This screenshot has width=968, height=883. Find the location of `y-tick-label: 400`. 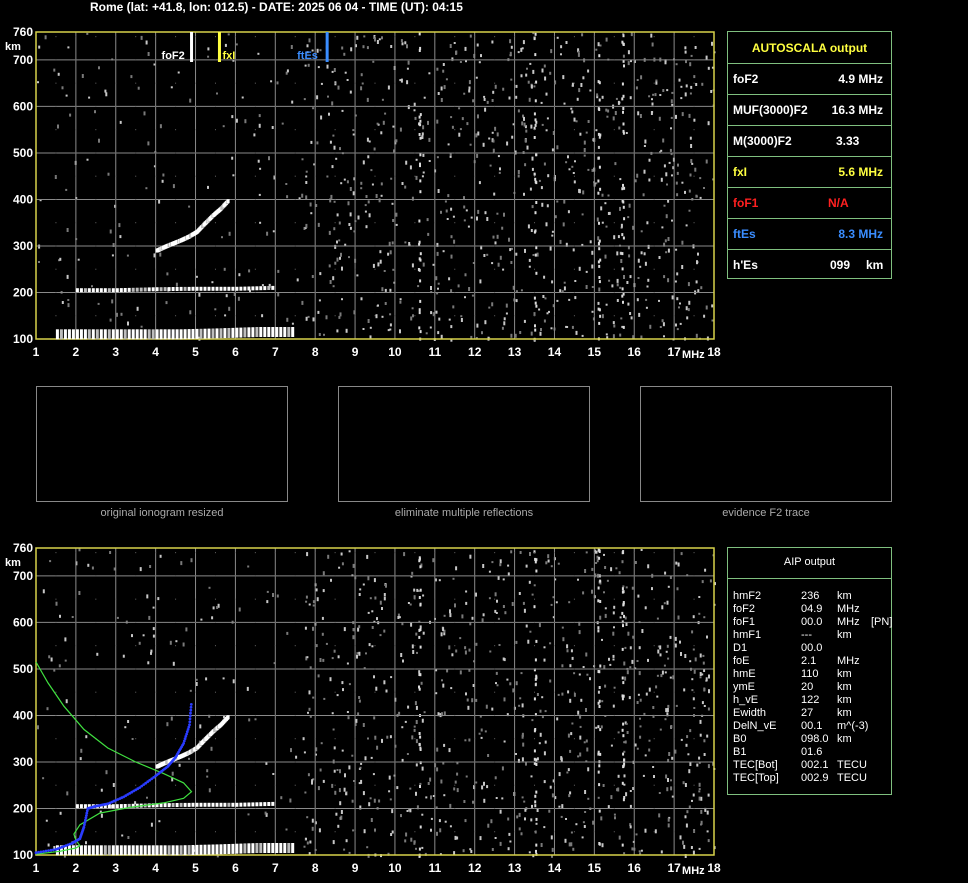

y-tick-label: 400 is located at coordinates (23, 199).